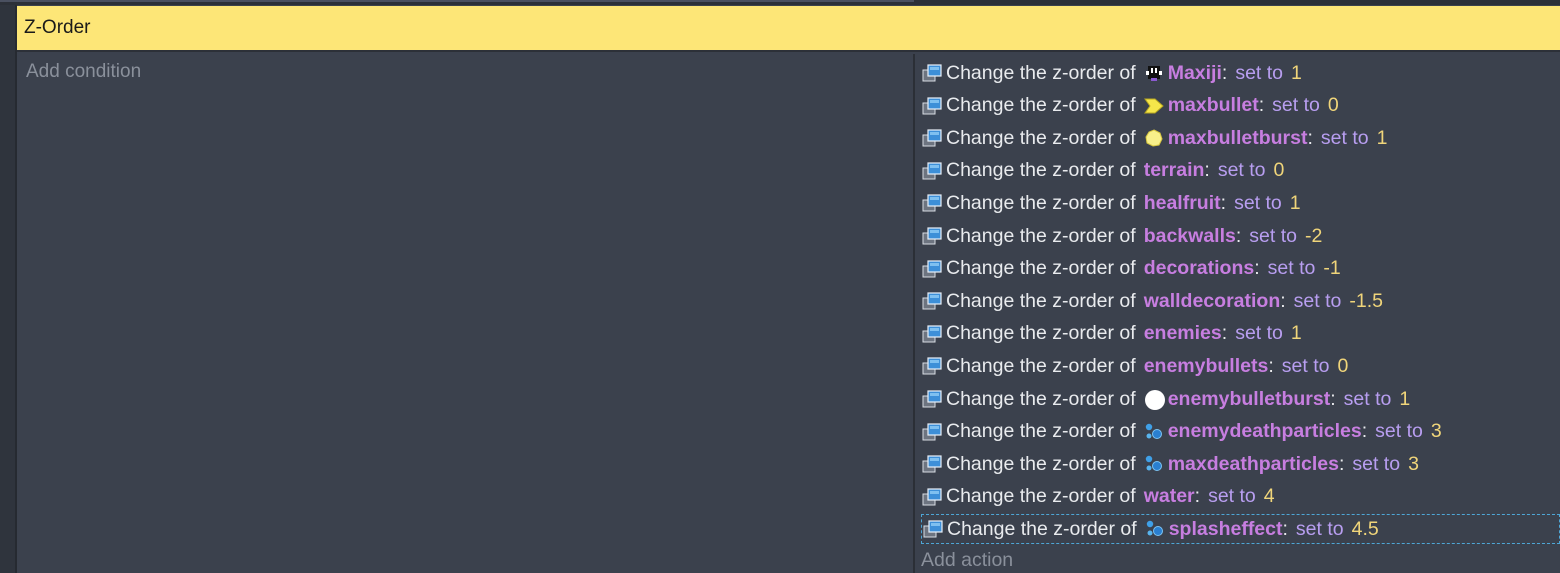 The image size is (1560, 573). I want to click on action-object-name: maxbulletburst, so click(1238, 138).